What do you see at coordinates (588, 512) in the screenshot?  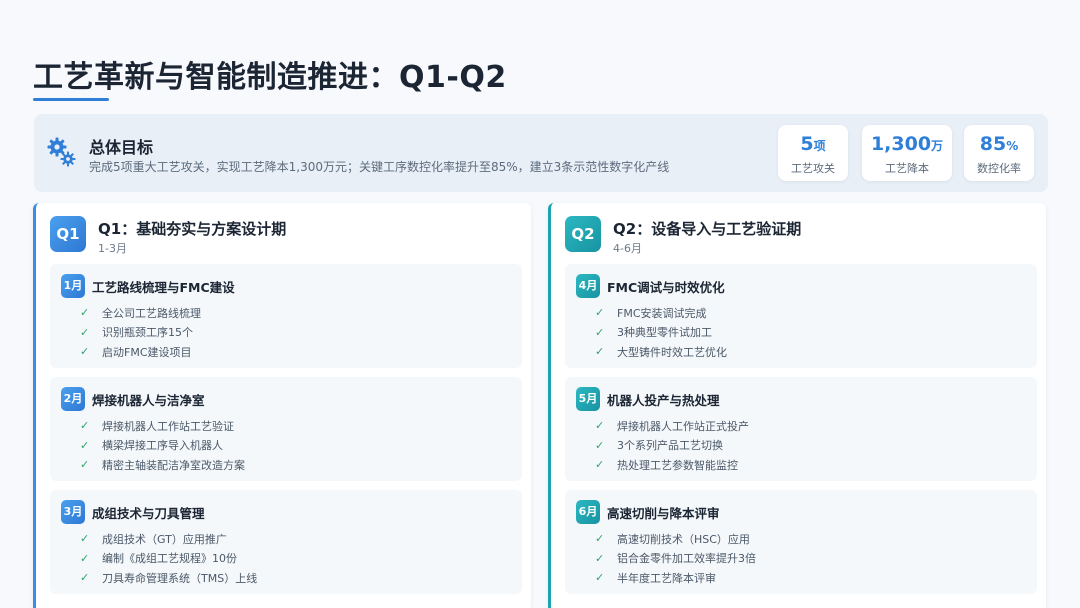 I see `month-badge: 6月` at bounding box center [588, 512].